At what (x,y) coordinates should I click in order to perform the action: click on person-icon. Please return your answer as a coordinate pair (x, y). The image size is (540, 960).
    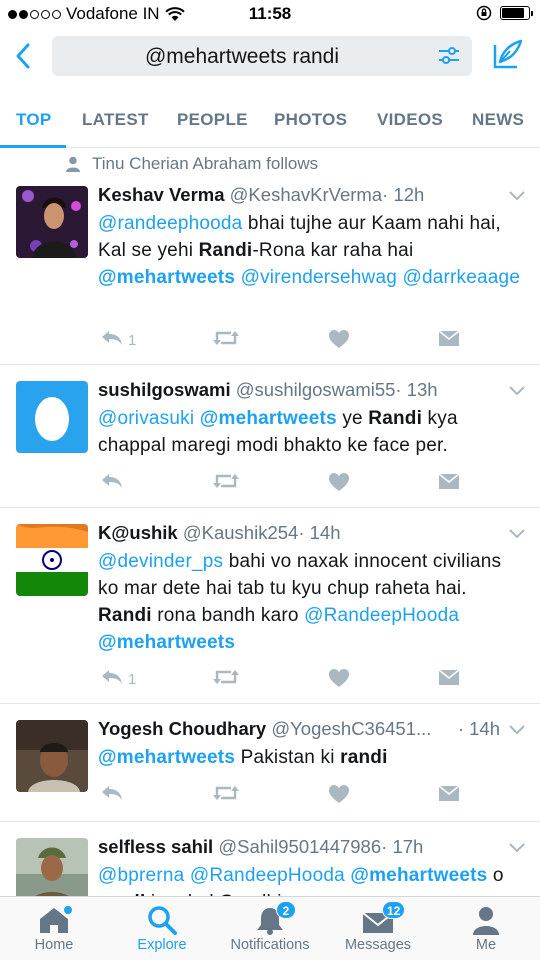
    Looking at the image, I should click on (486, 921).